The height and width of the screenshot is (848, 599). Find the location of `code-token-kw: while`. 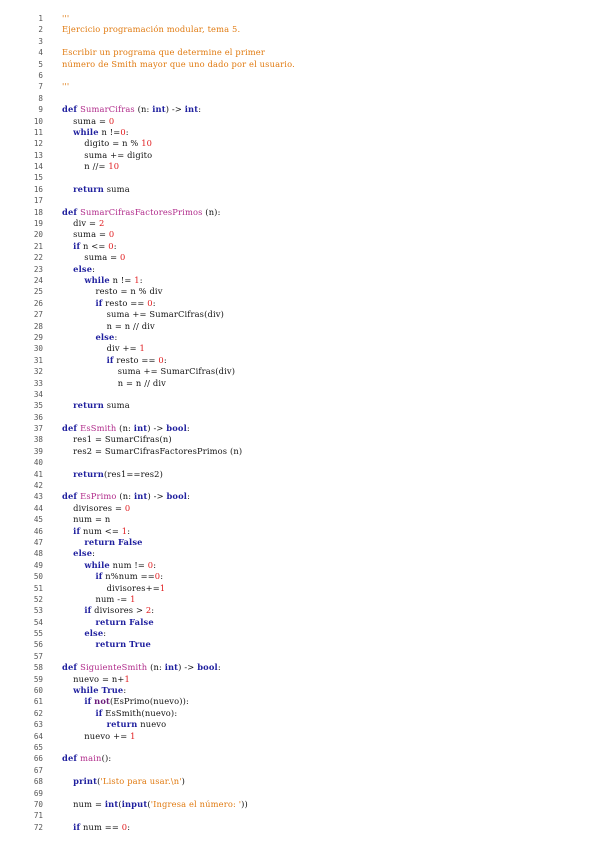

code-token-kw: while is located at coordinates (86, 690).